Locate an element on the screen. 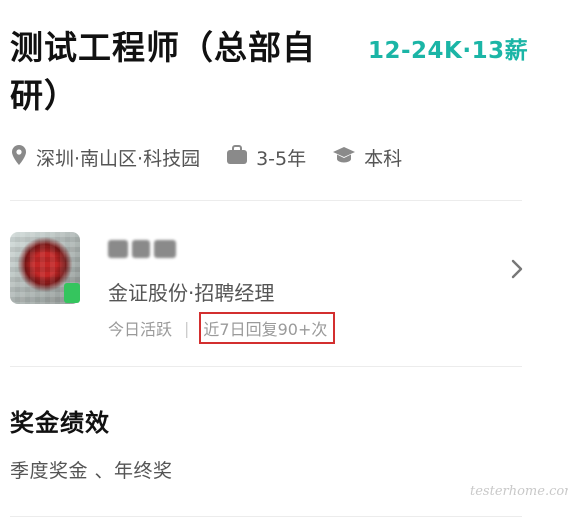 The width and height of the screenshot is (568, 519). benefits-items: 季度奖金 、年终奖 is located at coordinates (91, 471).